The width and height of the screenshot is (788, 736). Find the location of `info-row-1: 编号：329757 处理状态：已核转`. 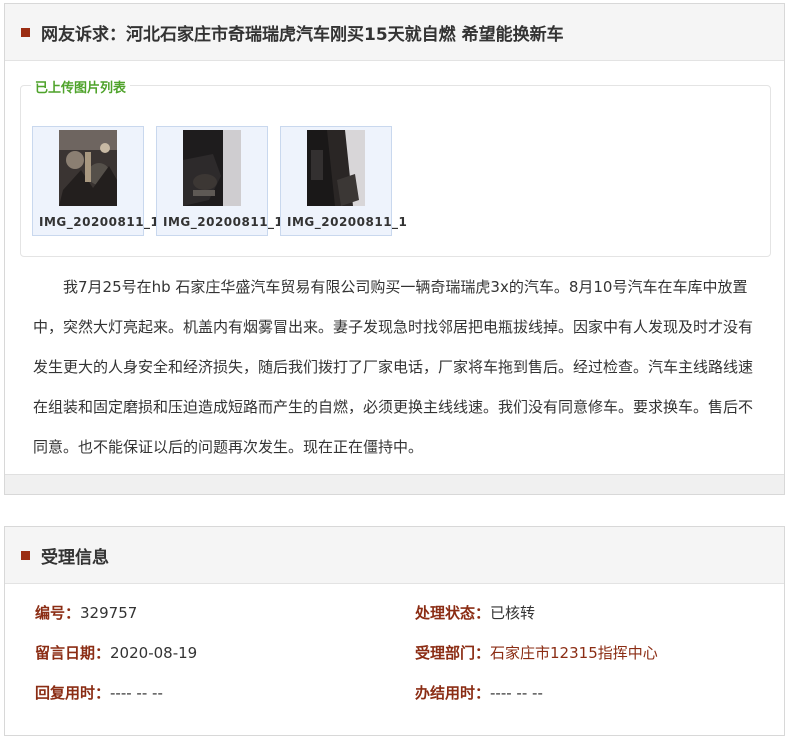

info-row-1: 编号：329757 处理状态：已核转 is located at coordinates (405, 614).